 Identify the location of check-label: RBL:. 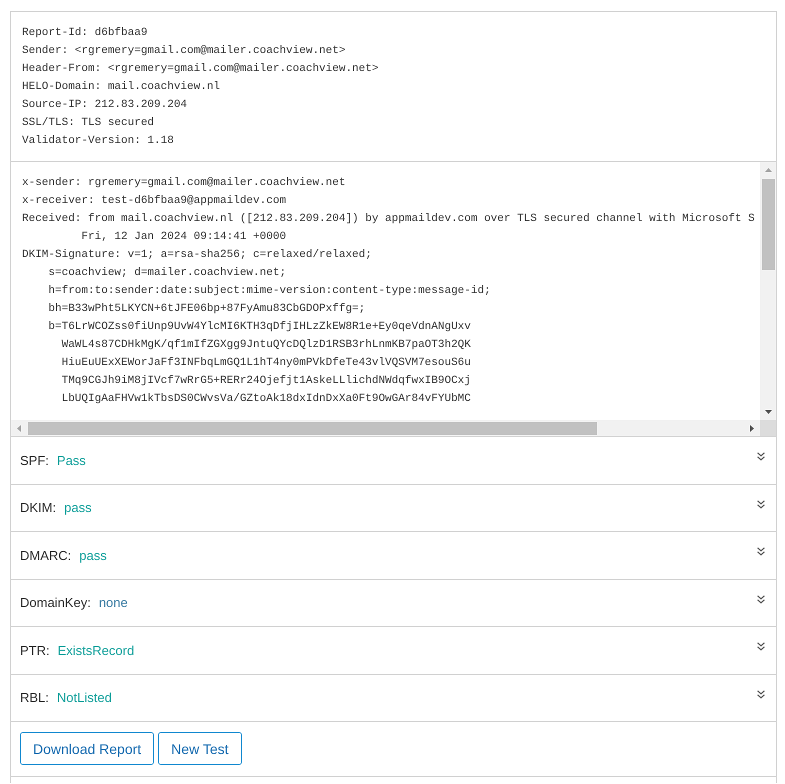
(34, 698).